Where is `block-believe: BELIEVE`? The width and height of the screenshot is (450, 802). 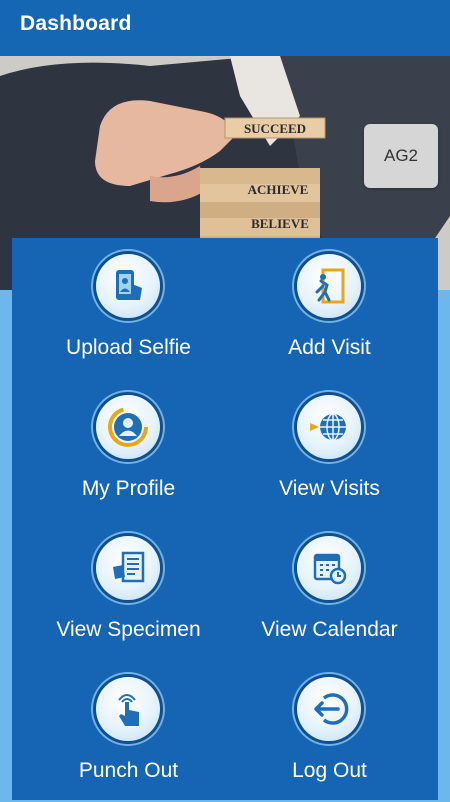
block-believe: BELIEVE is located at coordinates (280, 223).